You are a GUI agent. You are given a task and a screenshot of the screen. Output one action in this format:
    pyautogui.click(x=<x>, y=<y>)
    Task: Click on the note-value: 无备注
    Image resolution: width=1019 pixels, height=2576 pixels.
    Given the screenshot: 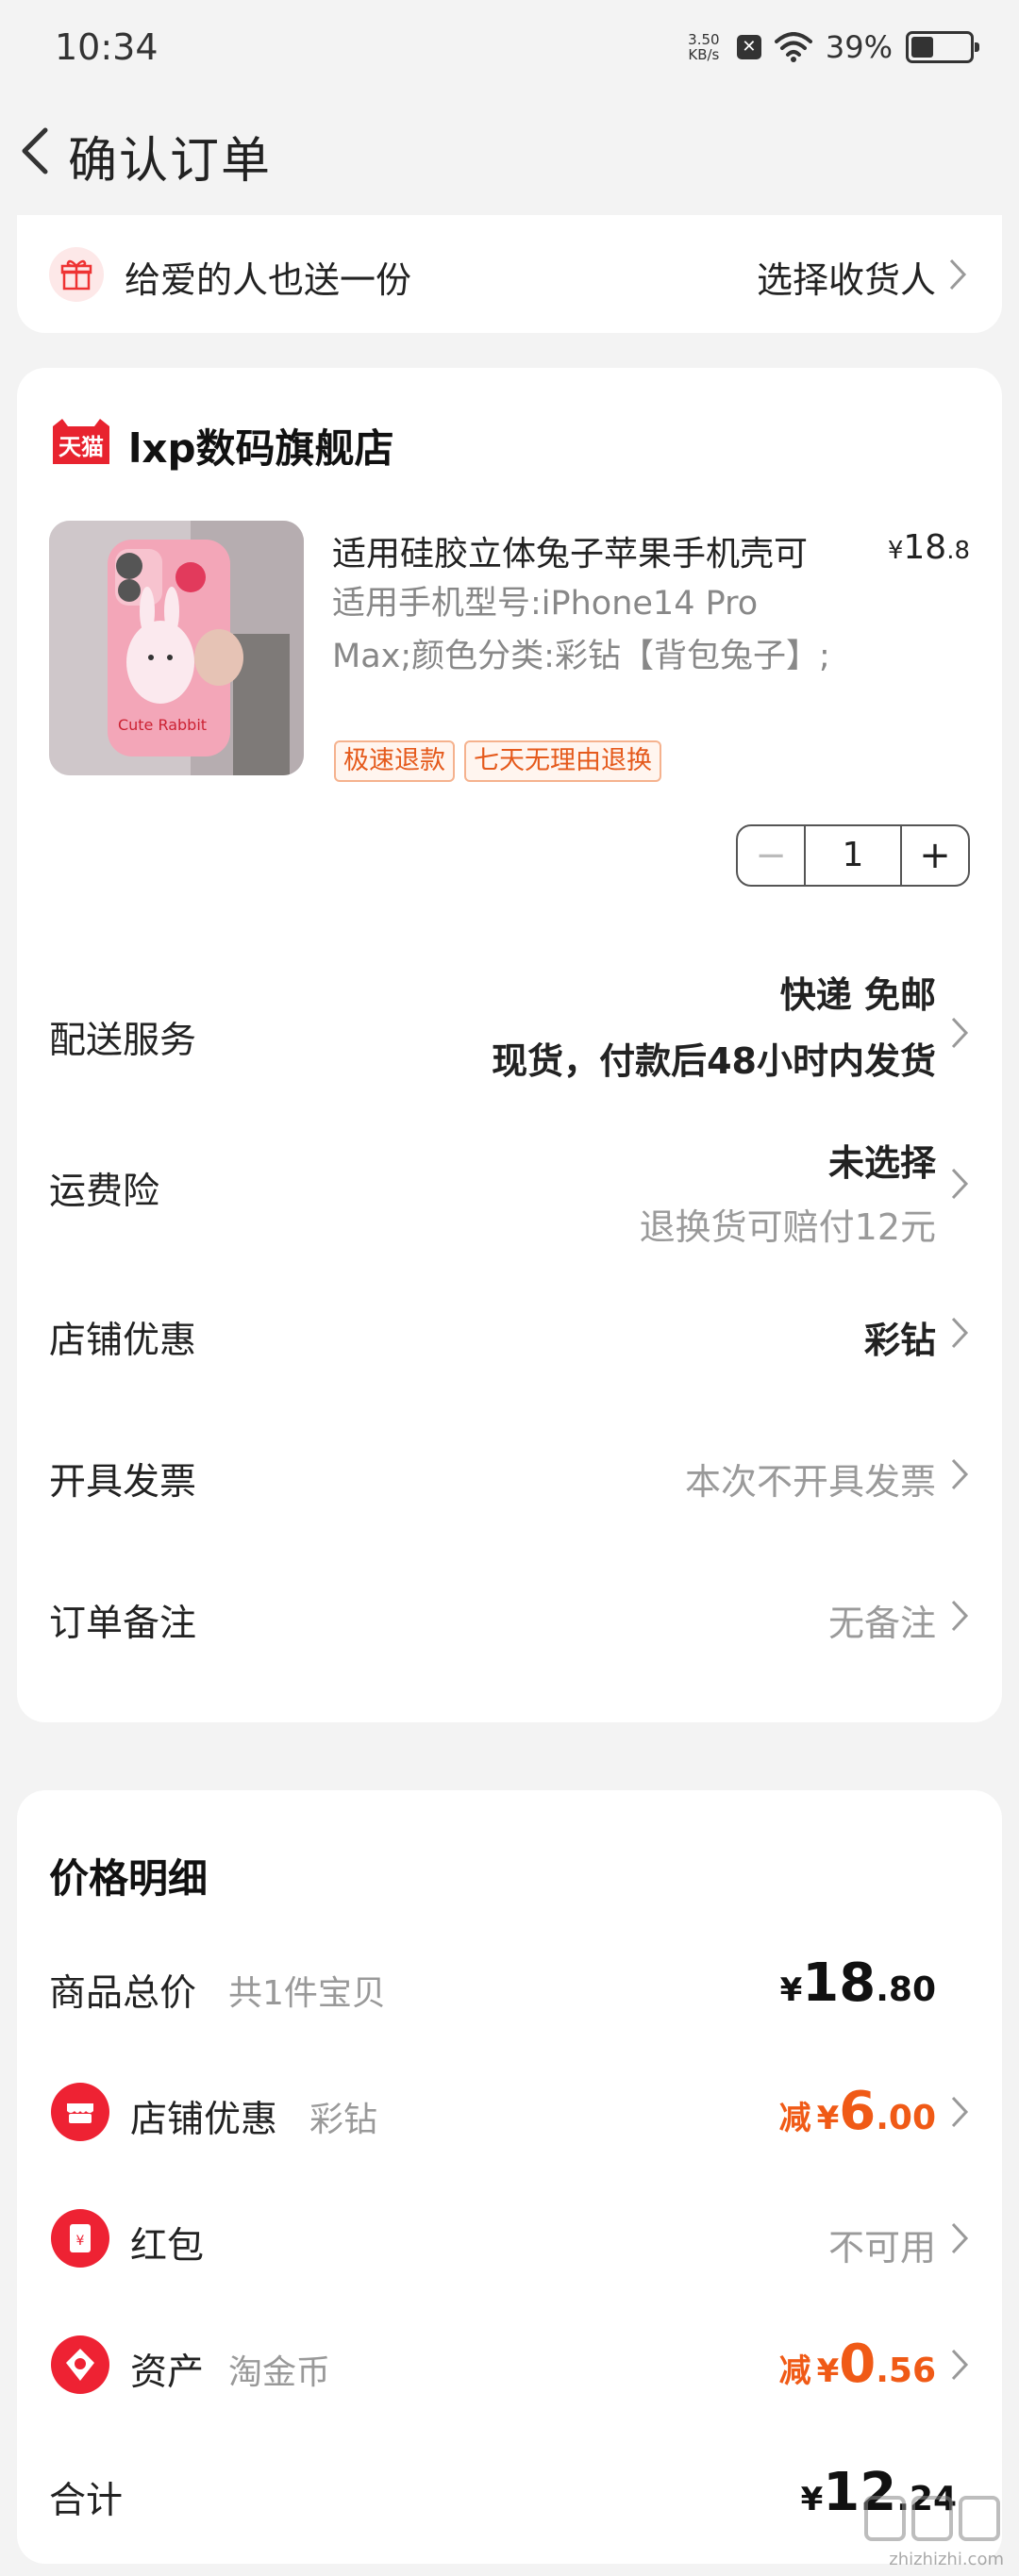 What is the action you would take?
    pyautogui.click(x=881, y=1623)
    